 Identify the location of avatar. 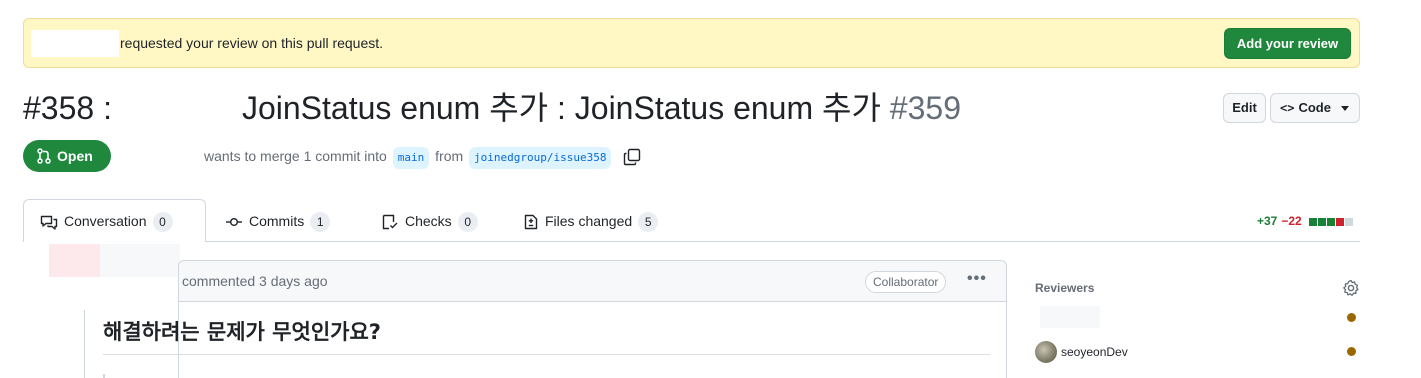
(1046, 352).